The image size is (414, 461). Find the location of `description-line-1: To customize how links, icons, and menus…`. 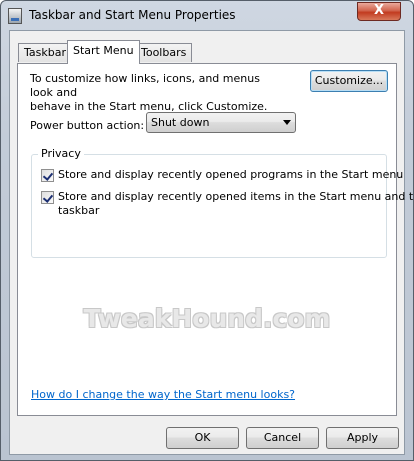

description-line-1: To customize how links, icons, and menus… is located at coordinates (145, 85).